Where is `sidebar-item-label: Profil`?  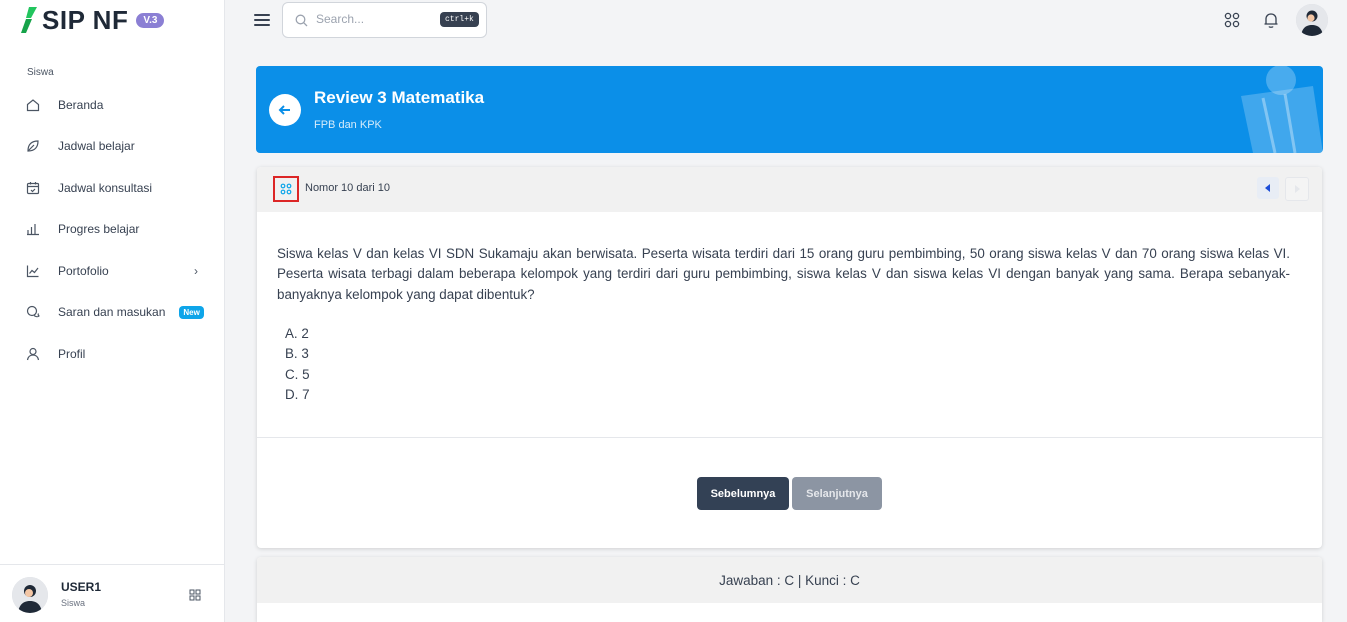
sidebar-item-label: Profil is located at coordinates (72, 353).